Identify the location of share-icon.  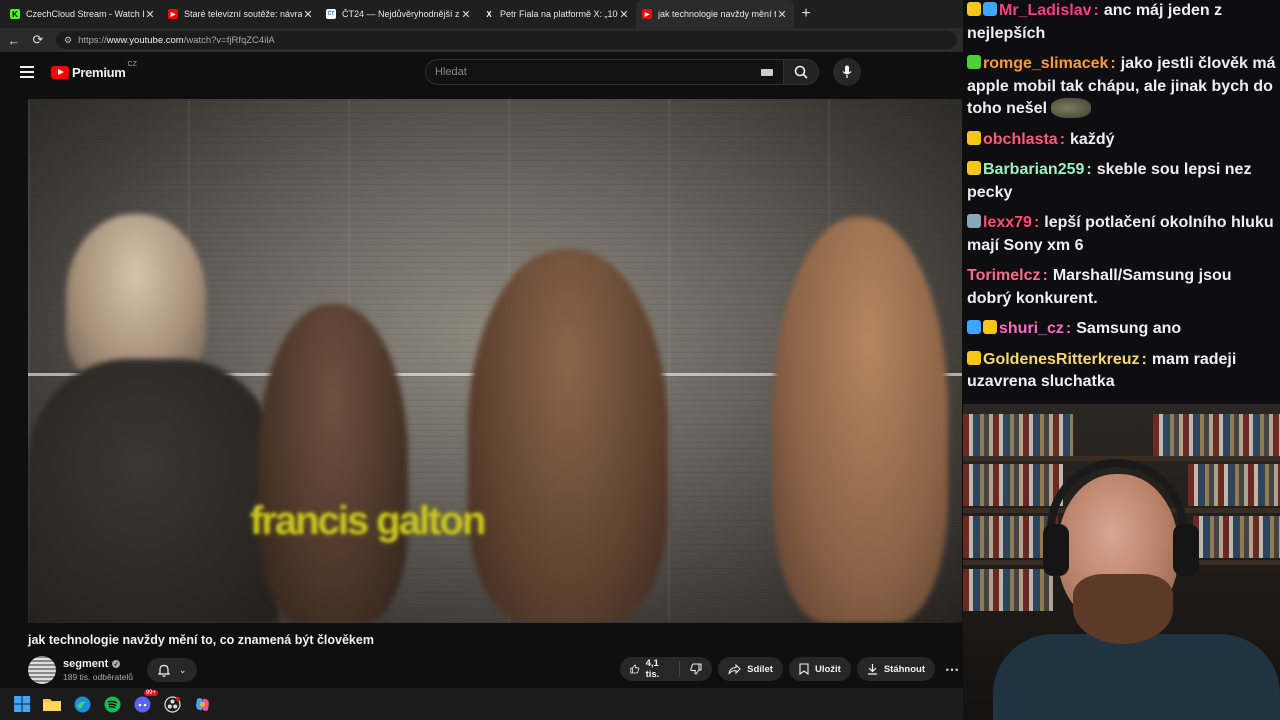
(734, 668).